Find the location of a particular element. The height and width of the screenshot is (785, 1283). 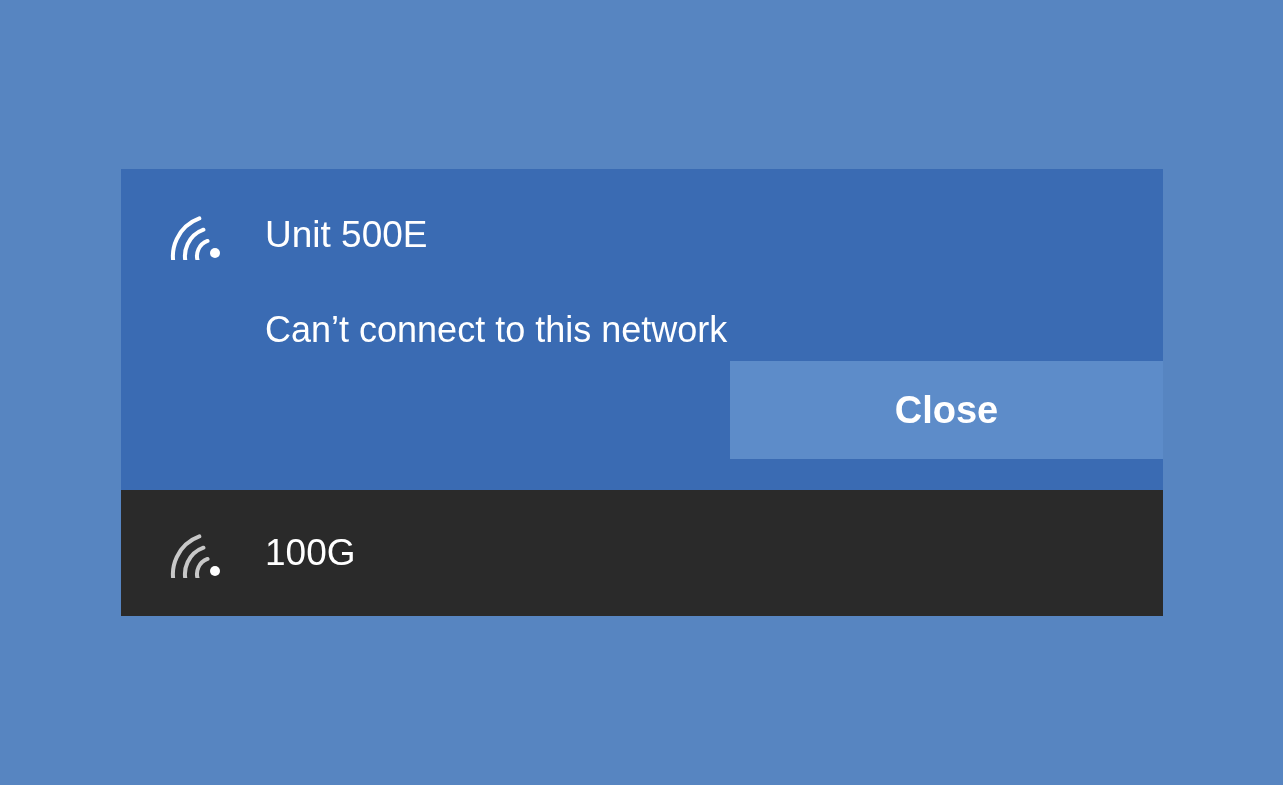

error-message: Can’t connect to this network is located at coordinates (497, 330).